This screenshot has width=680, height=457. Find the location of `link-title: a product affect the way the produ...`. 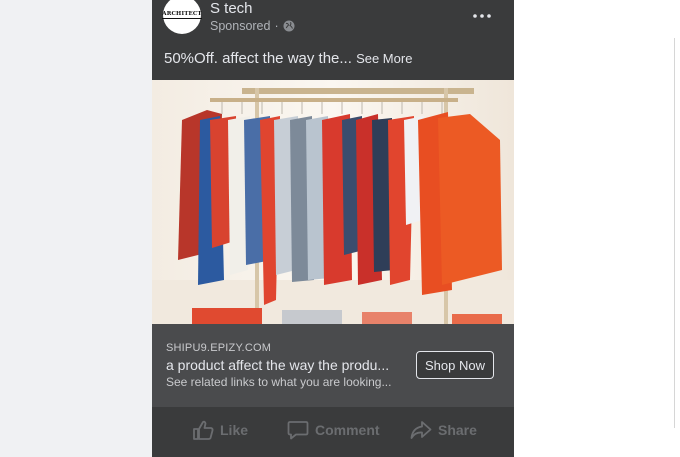

link-title: a product affect the way the produ... is located at coordinates (277, 365).